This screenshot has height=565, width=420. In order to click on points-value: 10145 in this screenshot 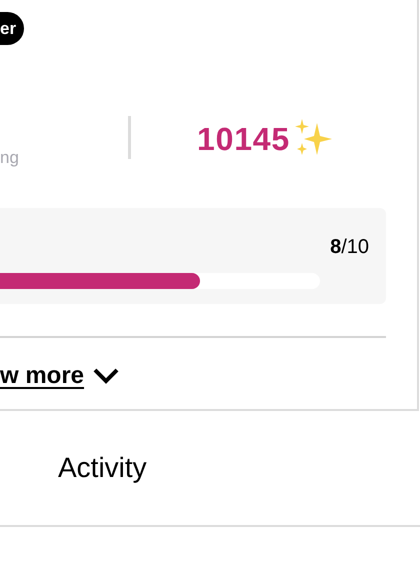, I will do `click(243, 139)`.